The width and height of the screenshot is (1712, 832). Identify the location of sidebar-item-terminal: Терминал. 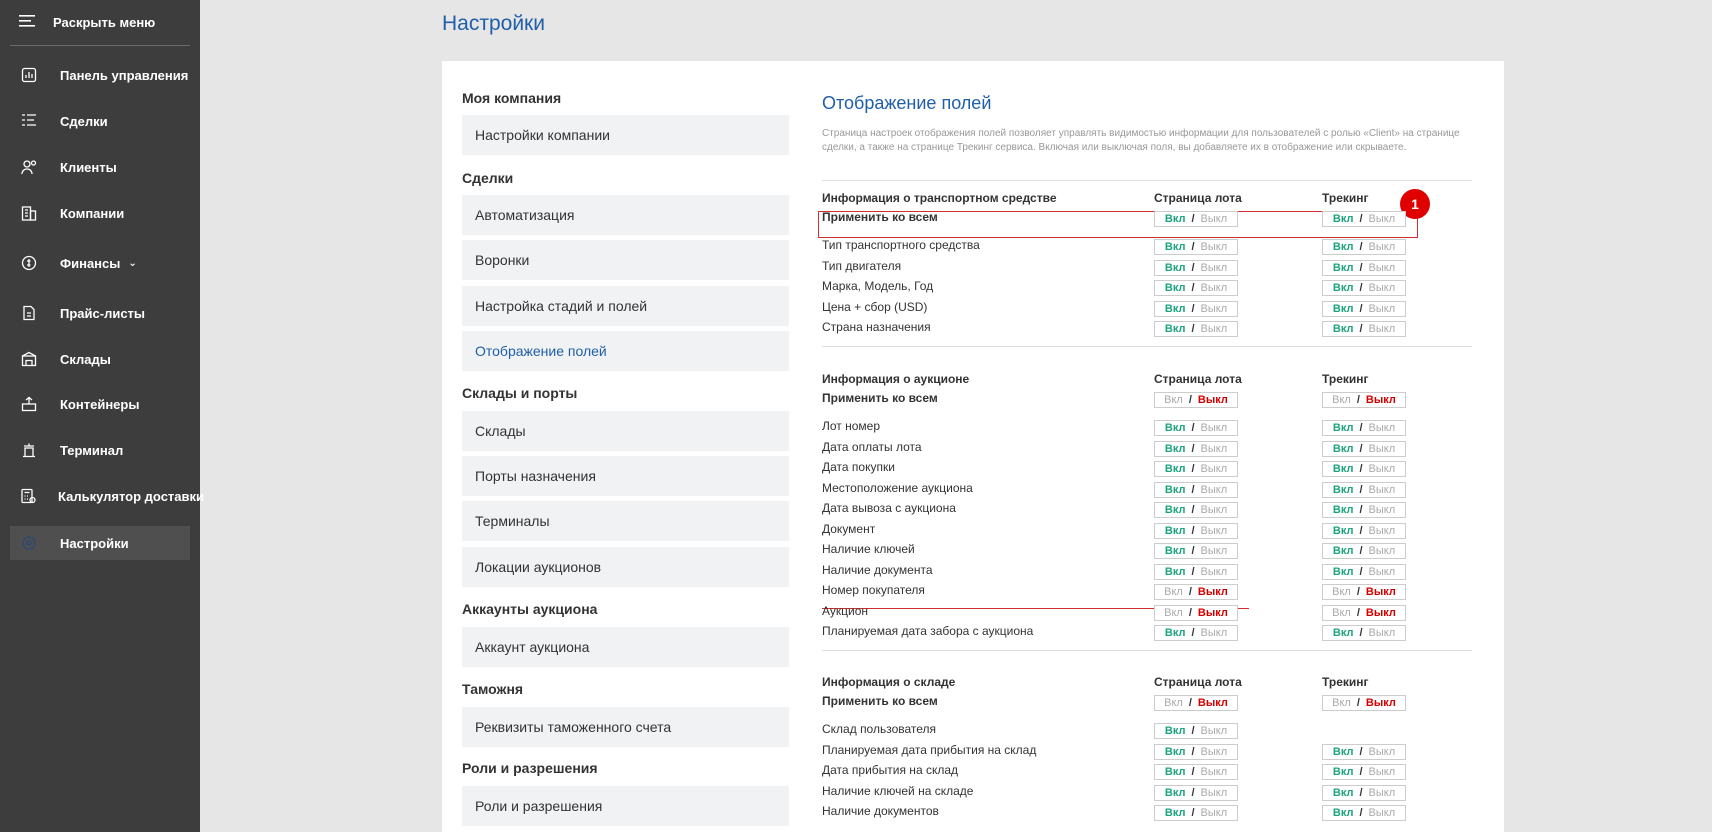
(100, 450).